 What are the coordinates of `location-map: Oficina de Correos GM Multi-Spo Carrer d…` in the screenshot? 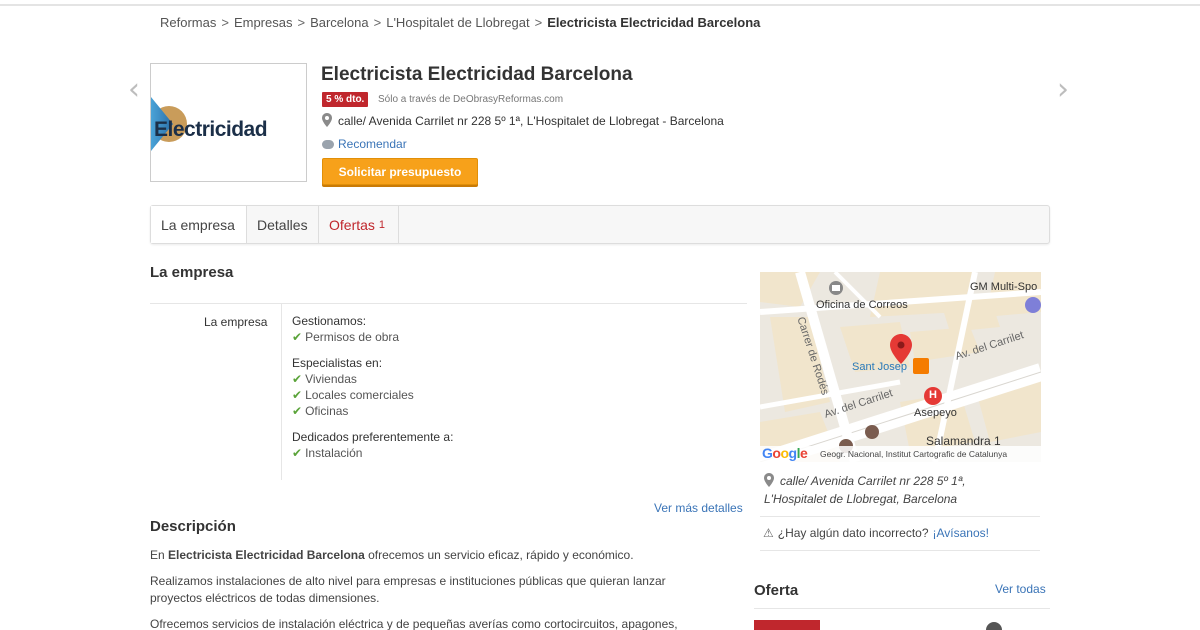 It's located at (900, 367).